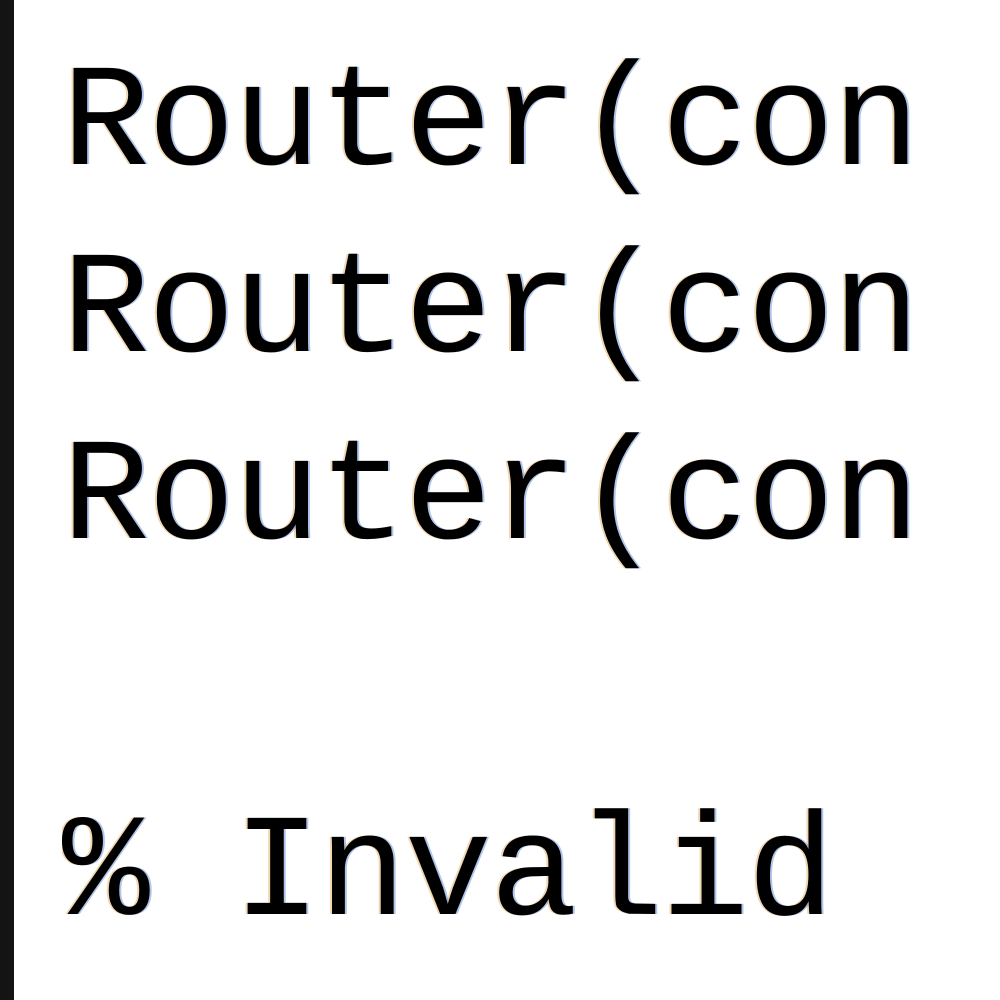 Image resolution: width=1000 pixels, height=1000 pixels. What do you see at coordinates (448, 875) in the screenshot?
I see `console-line-error: % Invalid` at bounding box center [448, 875].